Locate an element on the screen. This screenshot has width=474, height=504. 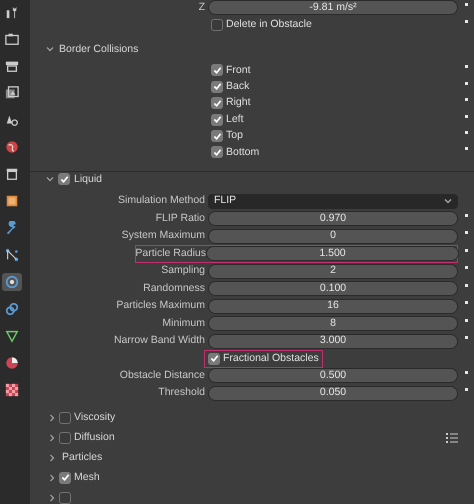
orbit-icon is located at coordinates (12, 282).